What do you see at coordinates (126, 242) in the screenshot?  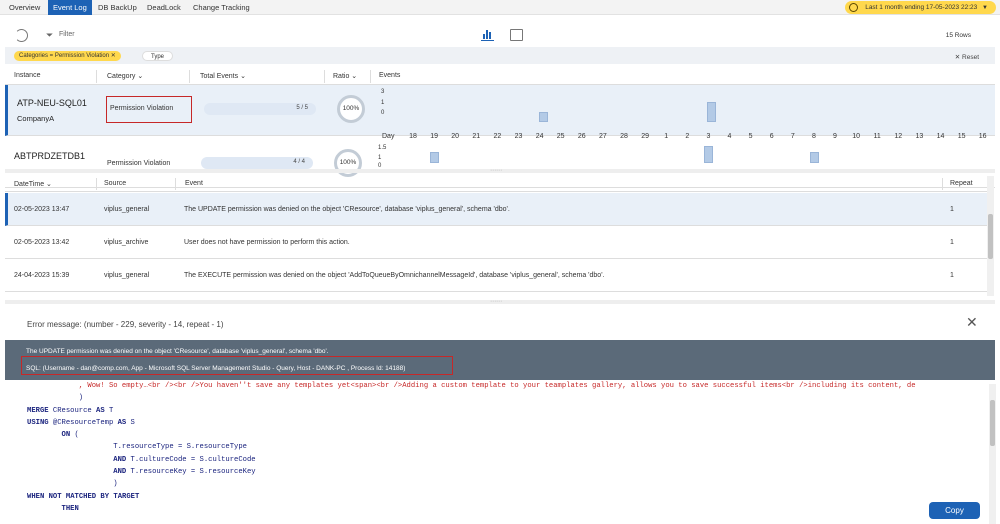 I see `source-cell: viplus_archive` at bounding box center [126, 242].